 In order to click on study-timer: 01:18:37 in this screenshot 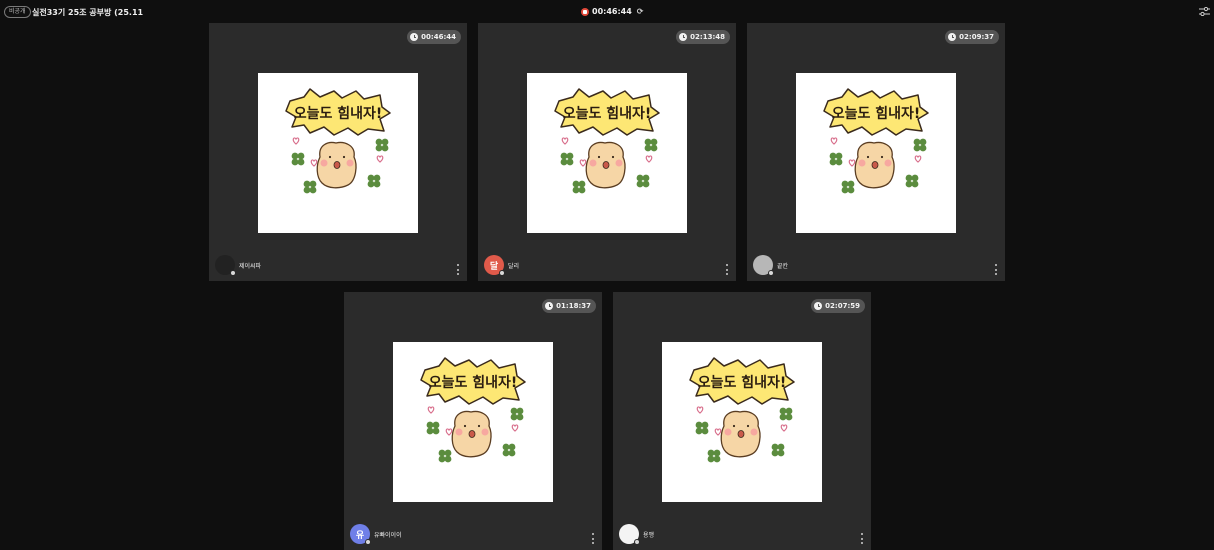, I will do `click(569, 306)`.